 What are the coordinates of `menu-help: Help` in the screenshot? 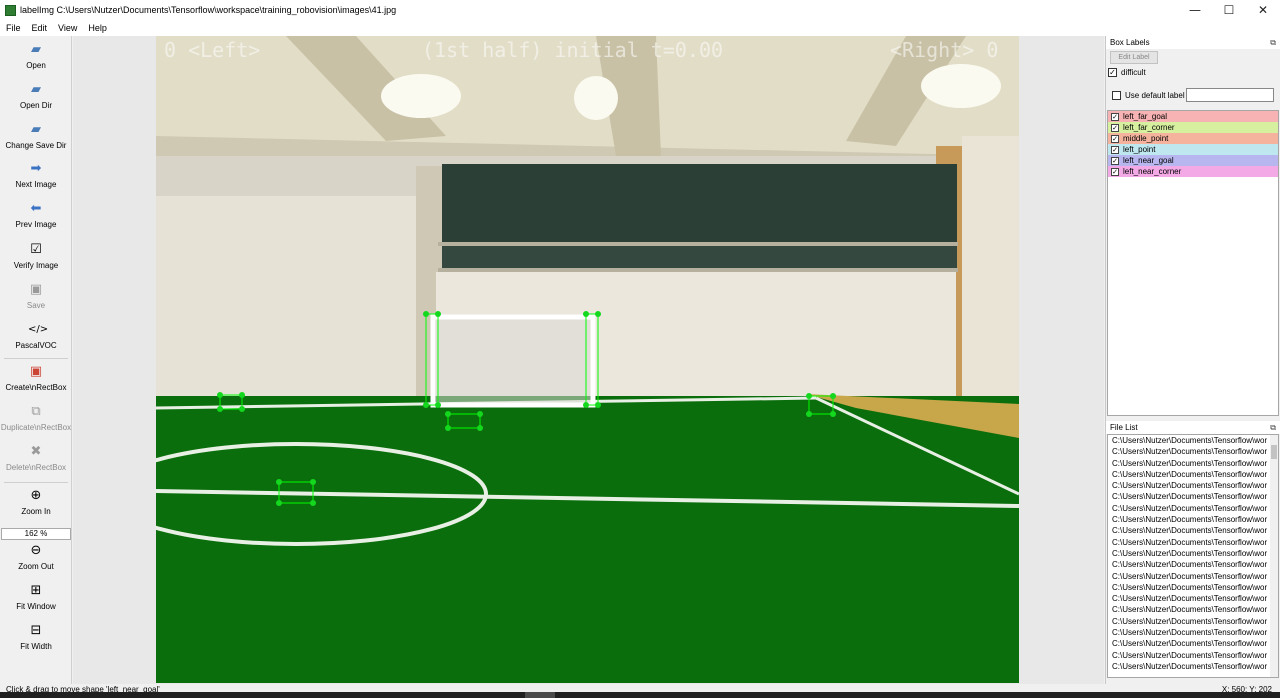 It's located at (97, 28).